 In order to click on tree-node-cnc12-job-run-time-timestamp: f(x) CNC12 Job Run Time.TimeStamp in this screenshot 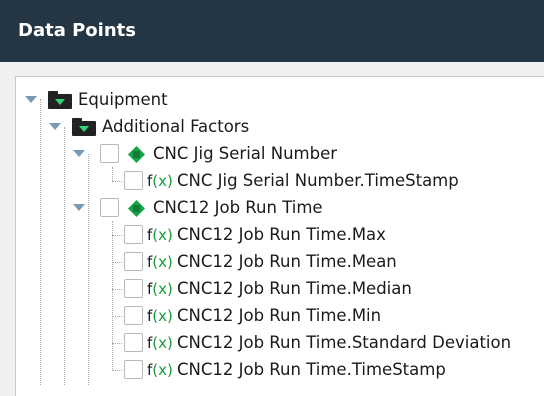, I will do `click(280, 370)`.